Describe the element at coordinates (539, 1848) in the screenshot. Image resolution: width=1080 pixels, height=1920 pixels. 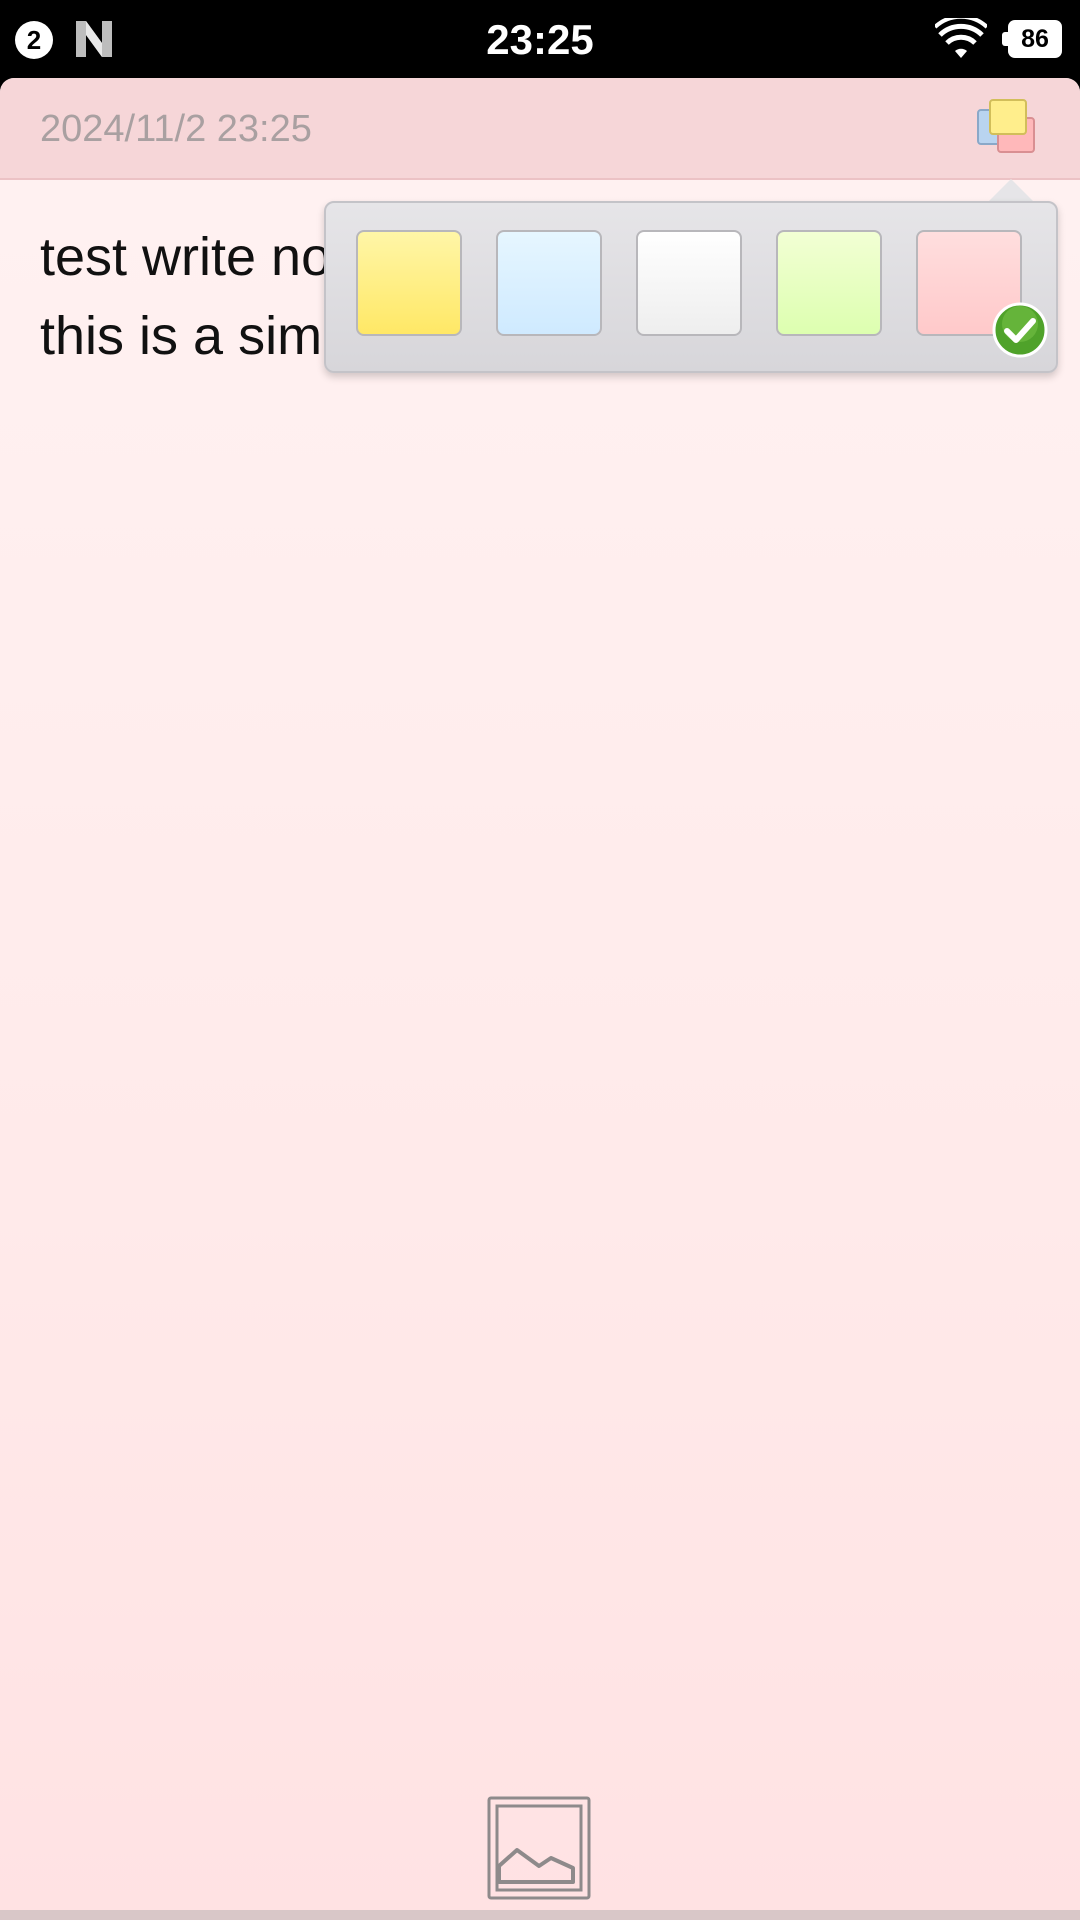
I see `image-icon` at that location.